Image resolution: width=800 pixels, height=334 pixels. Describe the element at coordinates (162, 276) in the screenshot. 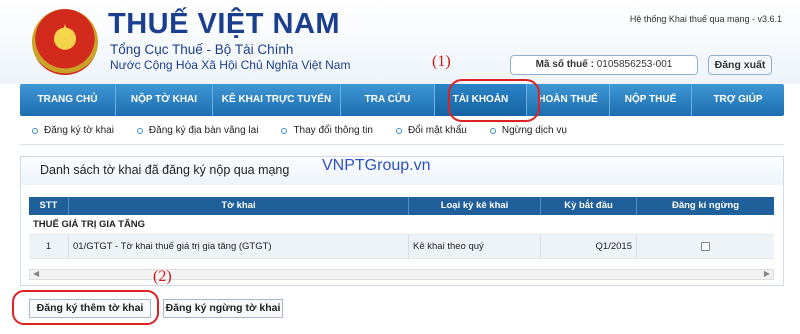

I see `annotation-2: (2)` at that location.